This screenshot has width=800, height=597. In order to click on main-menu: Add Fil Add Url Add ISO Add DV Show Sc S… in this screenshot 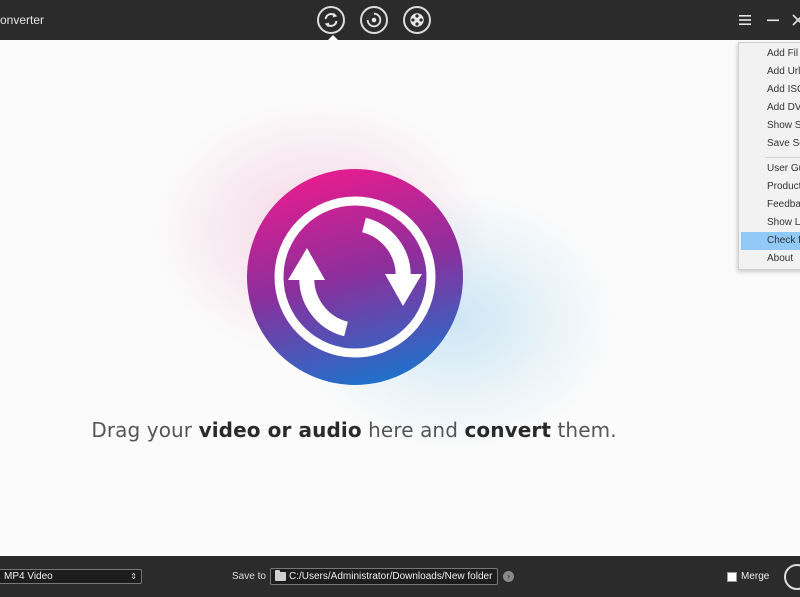, I will do `click(769, 156)`.